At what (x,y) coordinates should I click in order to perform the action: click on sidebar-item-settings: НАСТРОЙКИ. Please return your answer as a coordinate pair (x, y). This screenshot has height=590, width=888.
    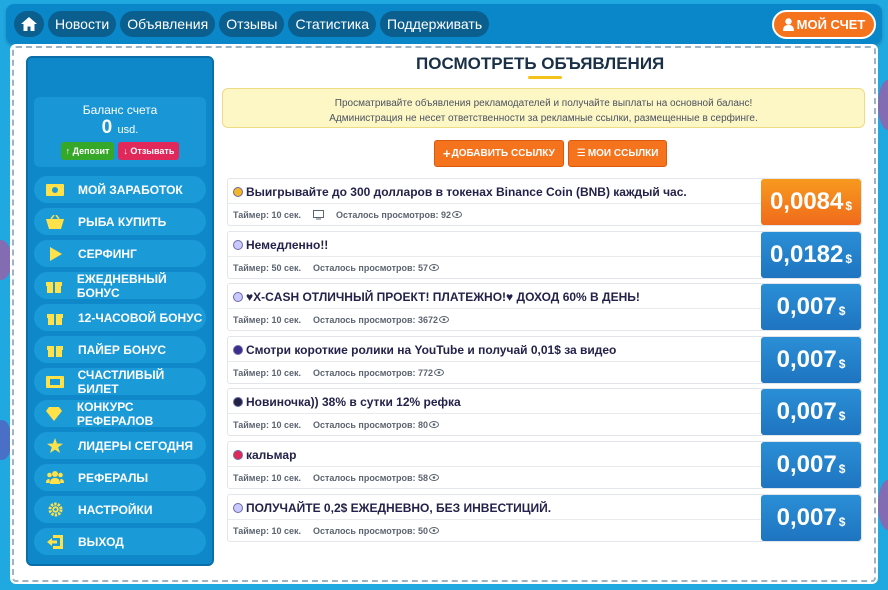
    Looking at the image, I should click on (120, 509).